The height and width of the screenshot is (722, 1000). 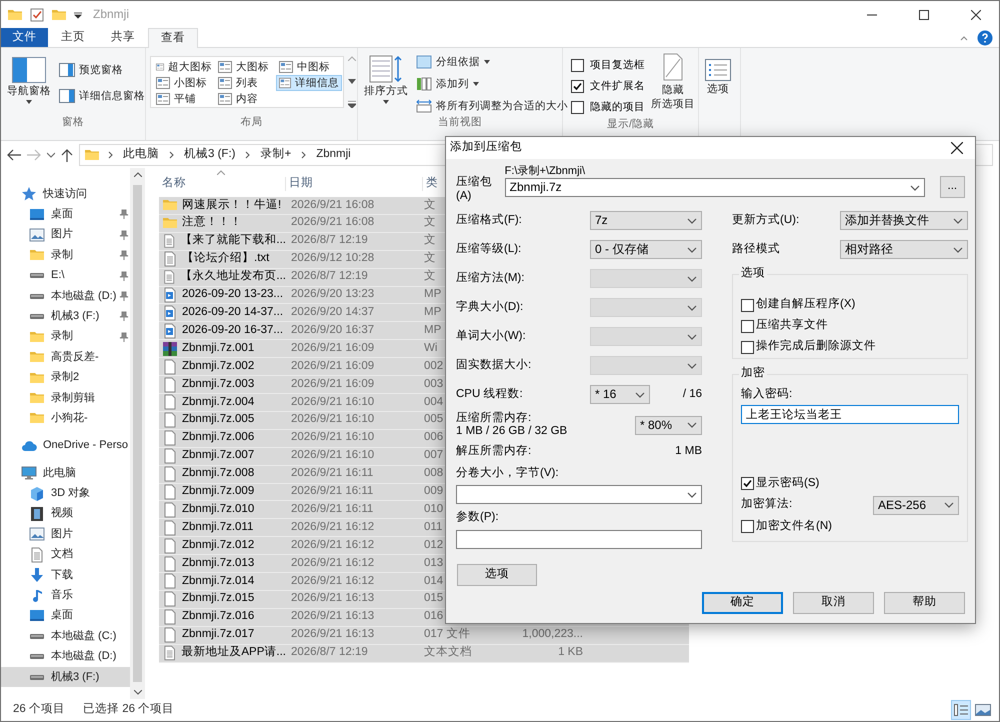 I want to click on dropdown: 7z, so click(x=646, y=220).